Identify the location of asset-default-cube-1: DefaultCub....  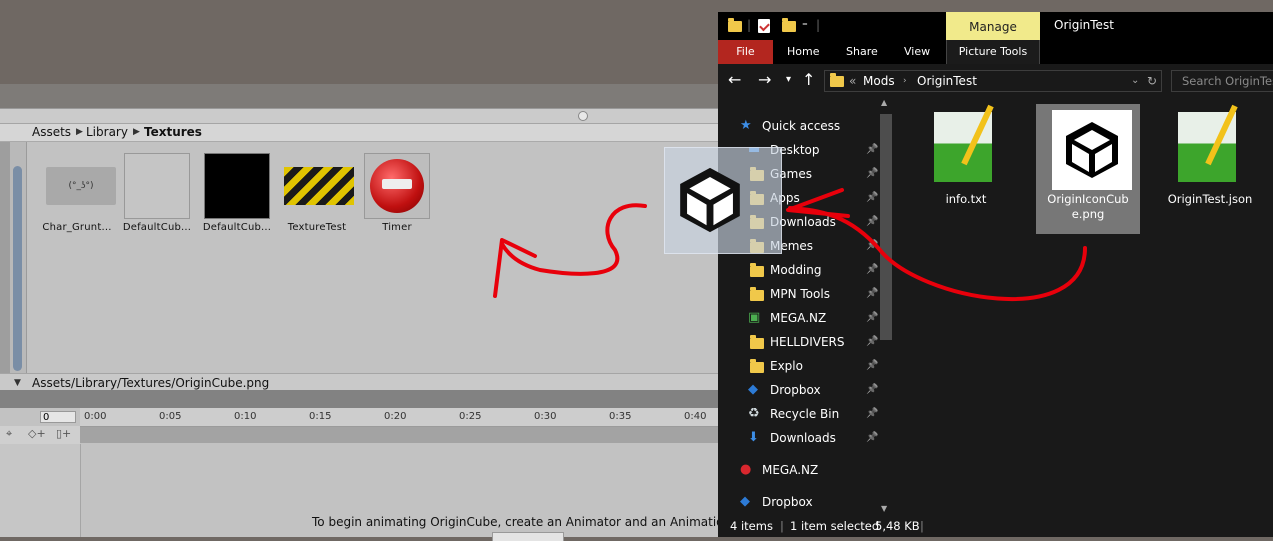
(157, 193).